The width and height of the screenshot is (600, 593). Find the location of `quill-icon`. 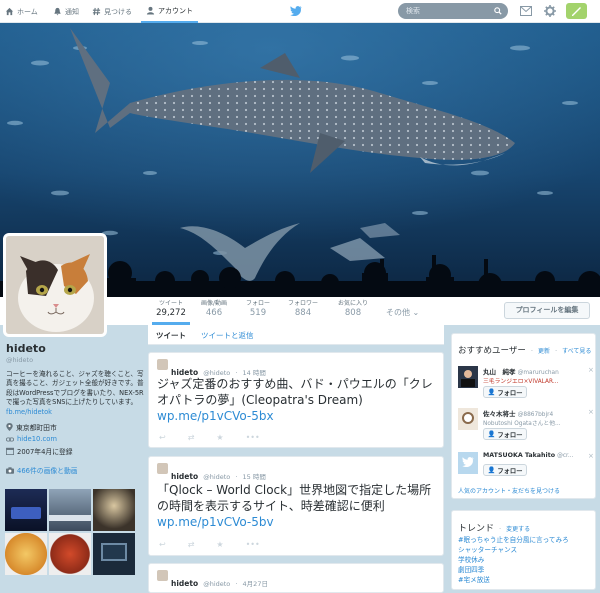

quill-icon is located at coordinates (576, 11).